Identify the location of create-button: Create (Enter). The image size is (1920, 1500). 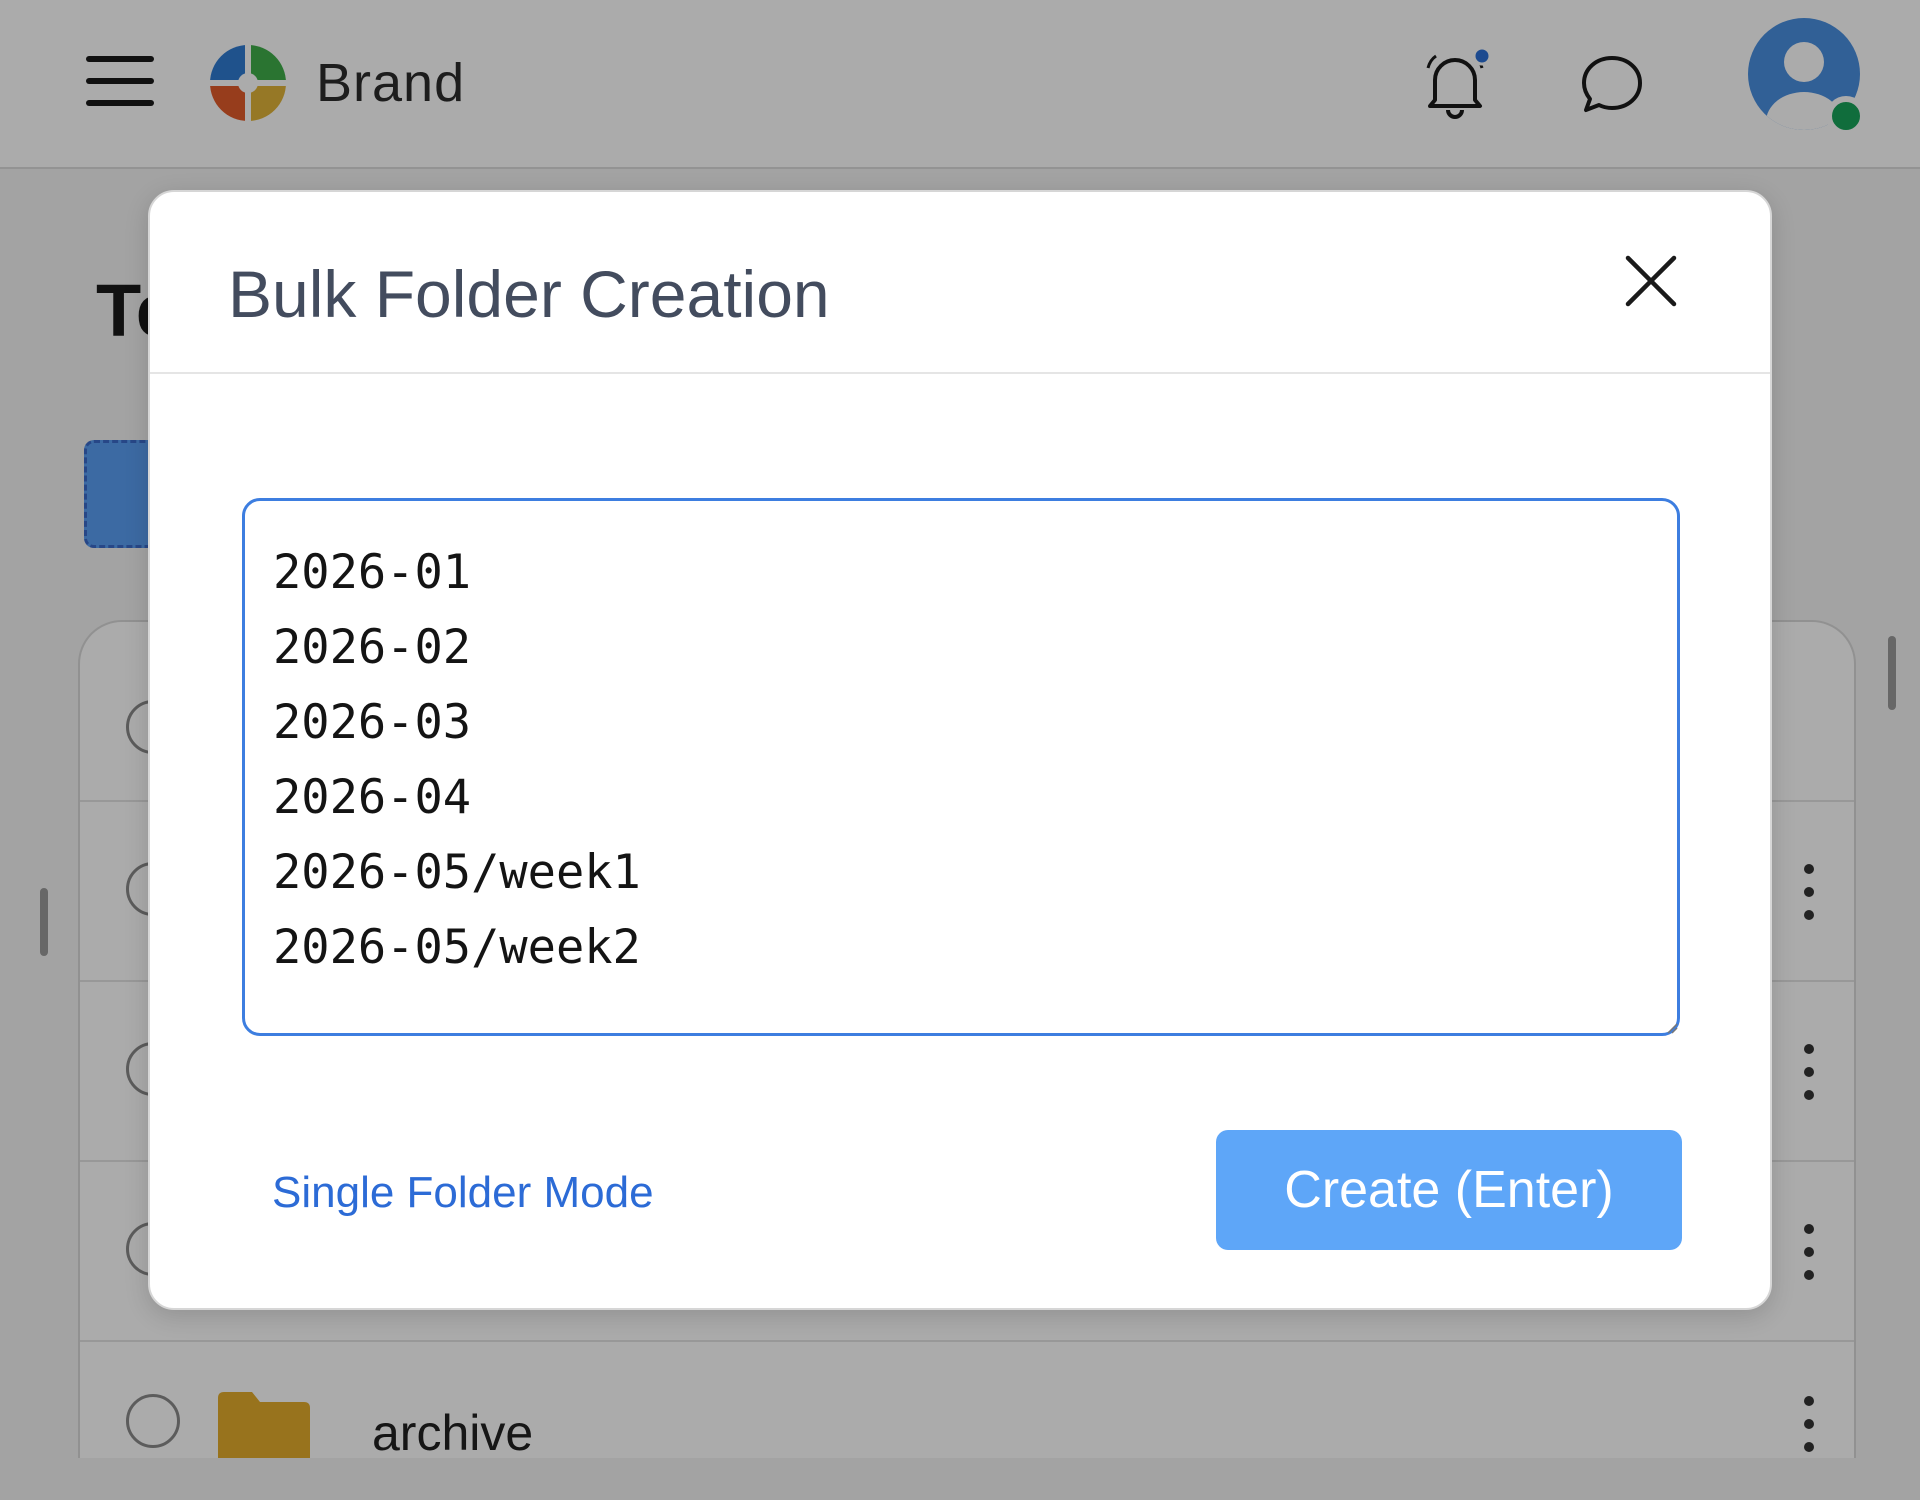
(1449, 1190).